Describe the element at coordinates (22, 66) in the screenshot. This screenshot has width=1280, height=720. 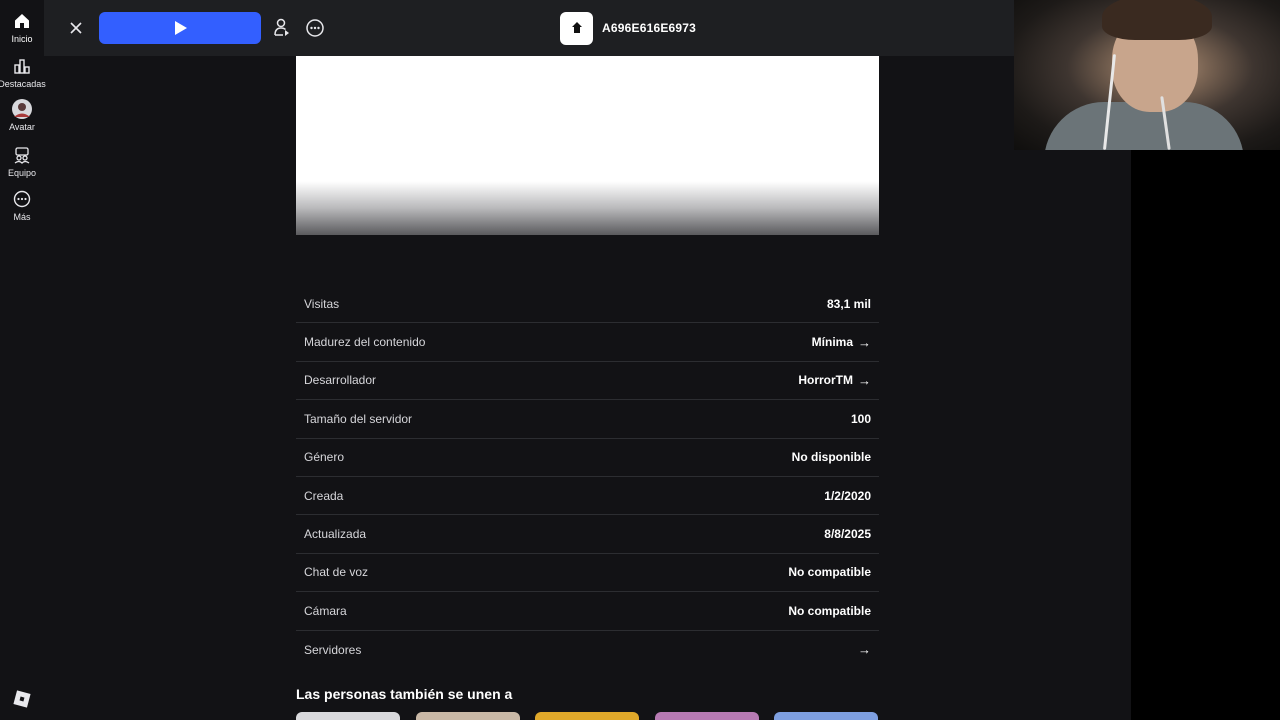
I see `charts-icon` at that location.